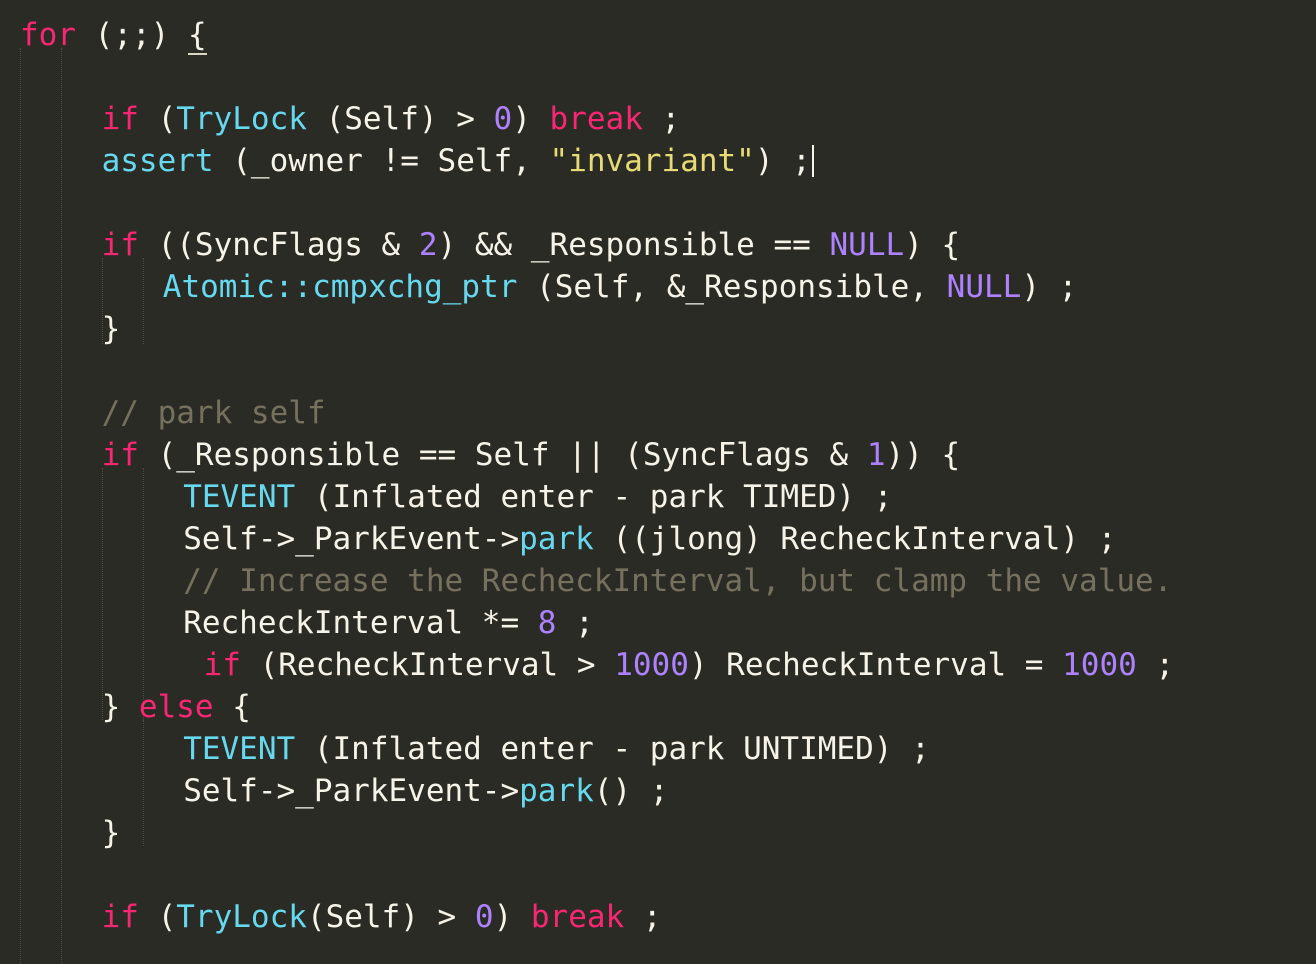 The image size is (1316, 964). I want to click on code-token-fn: assert, so click(157, 161).